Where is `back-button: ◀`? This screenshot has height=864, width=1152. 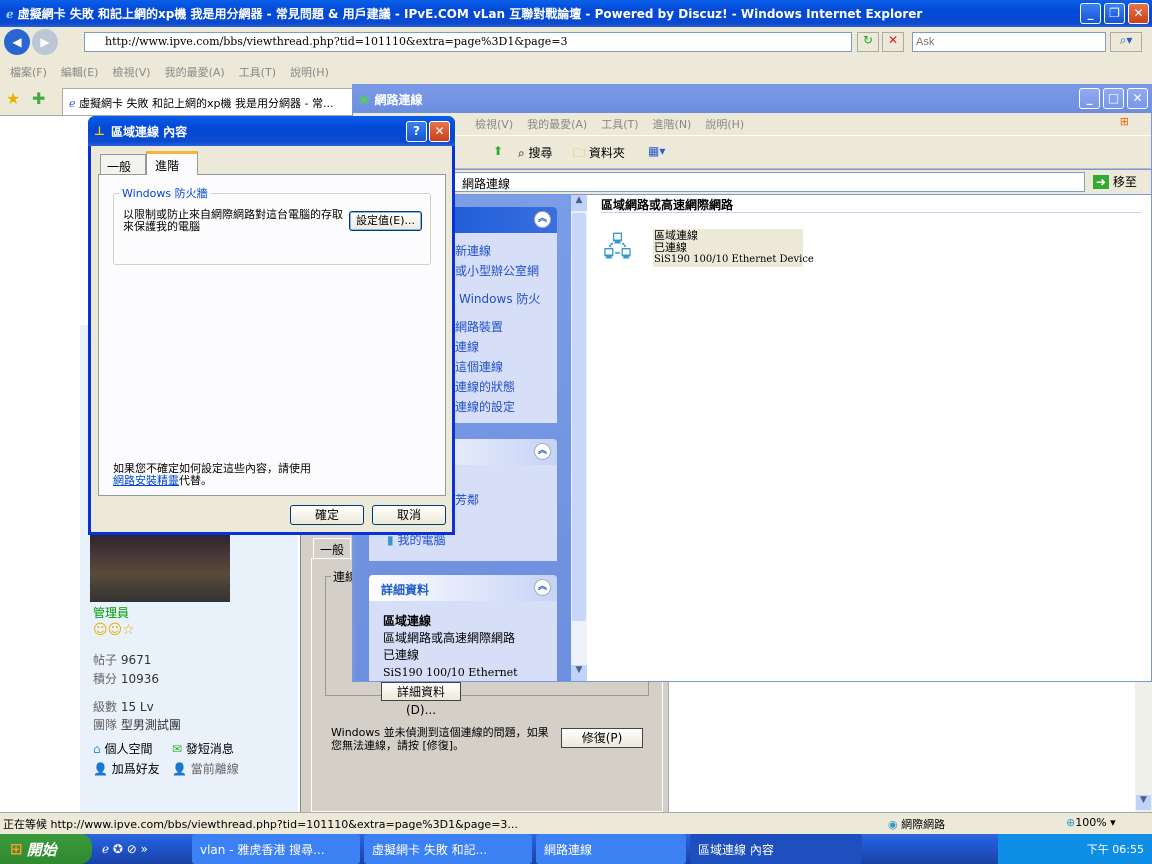 back-button: ◀ is located at coordinates (17, 42).